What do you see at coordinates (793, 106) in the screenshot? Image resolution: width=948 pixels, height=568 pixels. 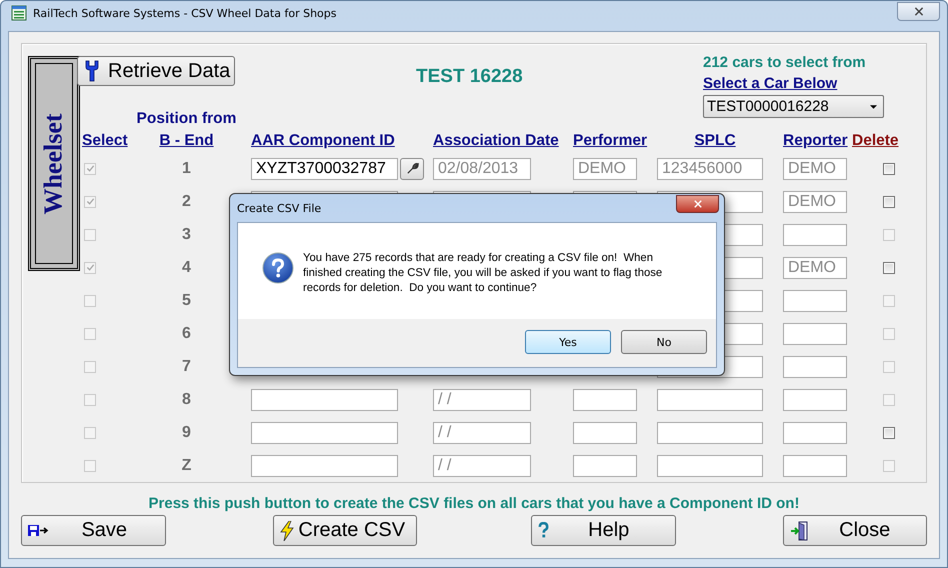 I see `car-dropdown: TEST0000016228` at bounding box center [793, 106].